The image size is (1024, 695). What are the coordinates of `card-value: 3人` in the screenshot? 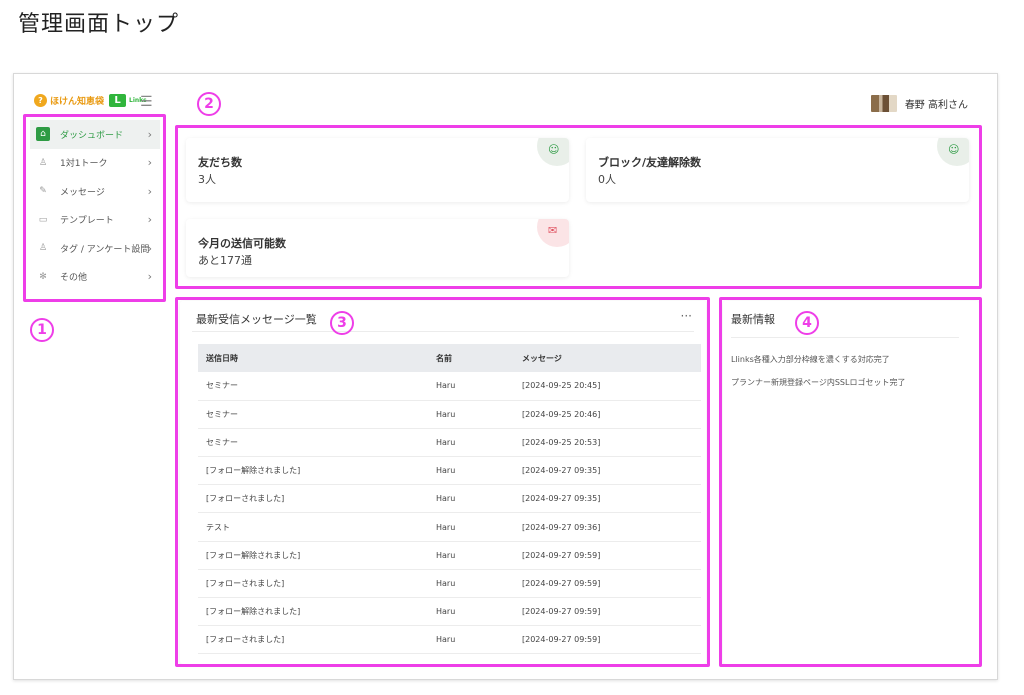 It's located at (207, 179).